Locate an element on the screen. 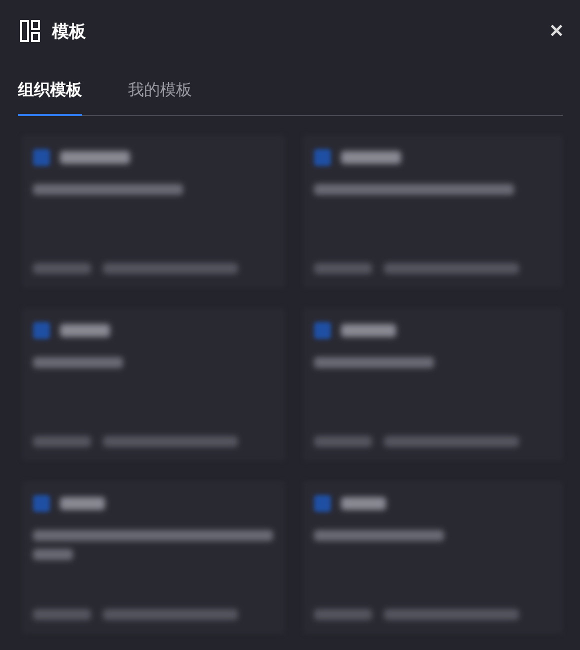 This screenshot has height=650, width=580. close-button: ✕ is located at coordinates (556, 31).